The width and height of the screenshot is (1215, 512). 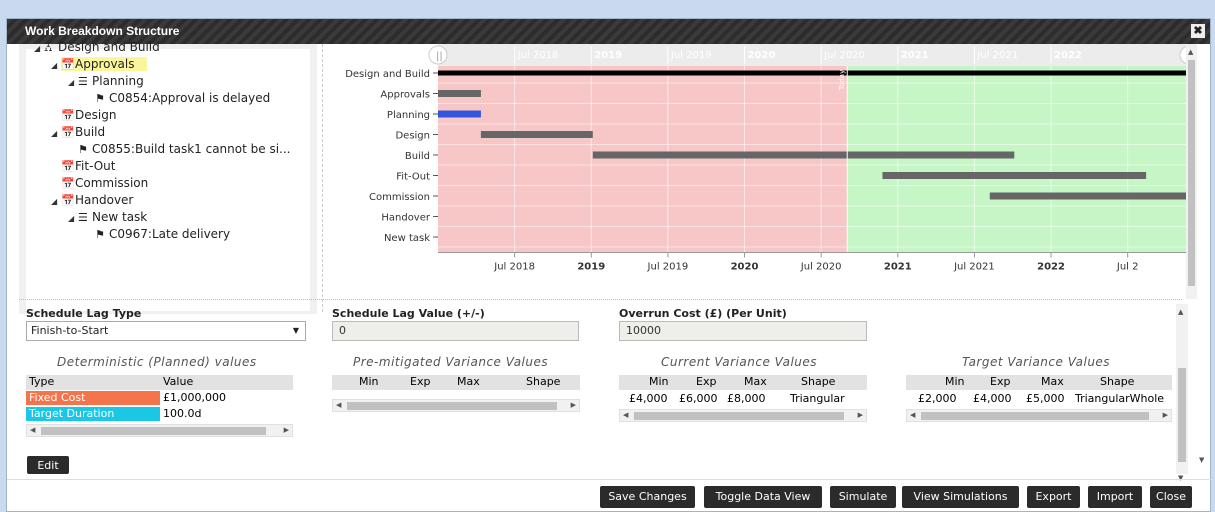 I want to click on lag-type-select: Finish-to-Start ▼, so click(x=166, y=331).